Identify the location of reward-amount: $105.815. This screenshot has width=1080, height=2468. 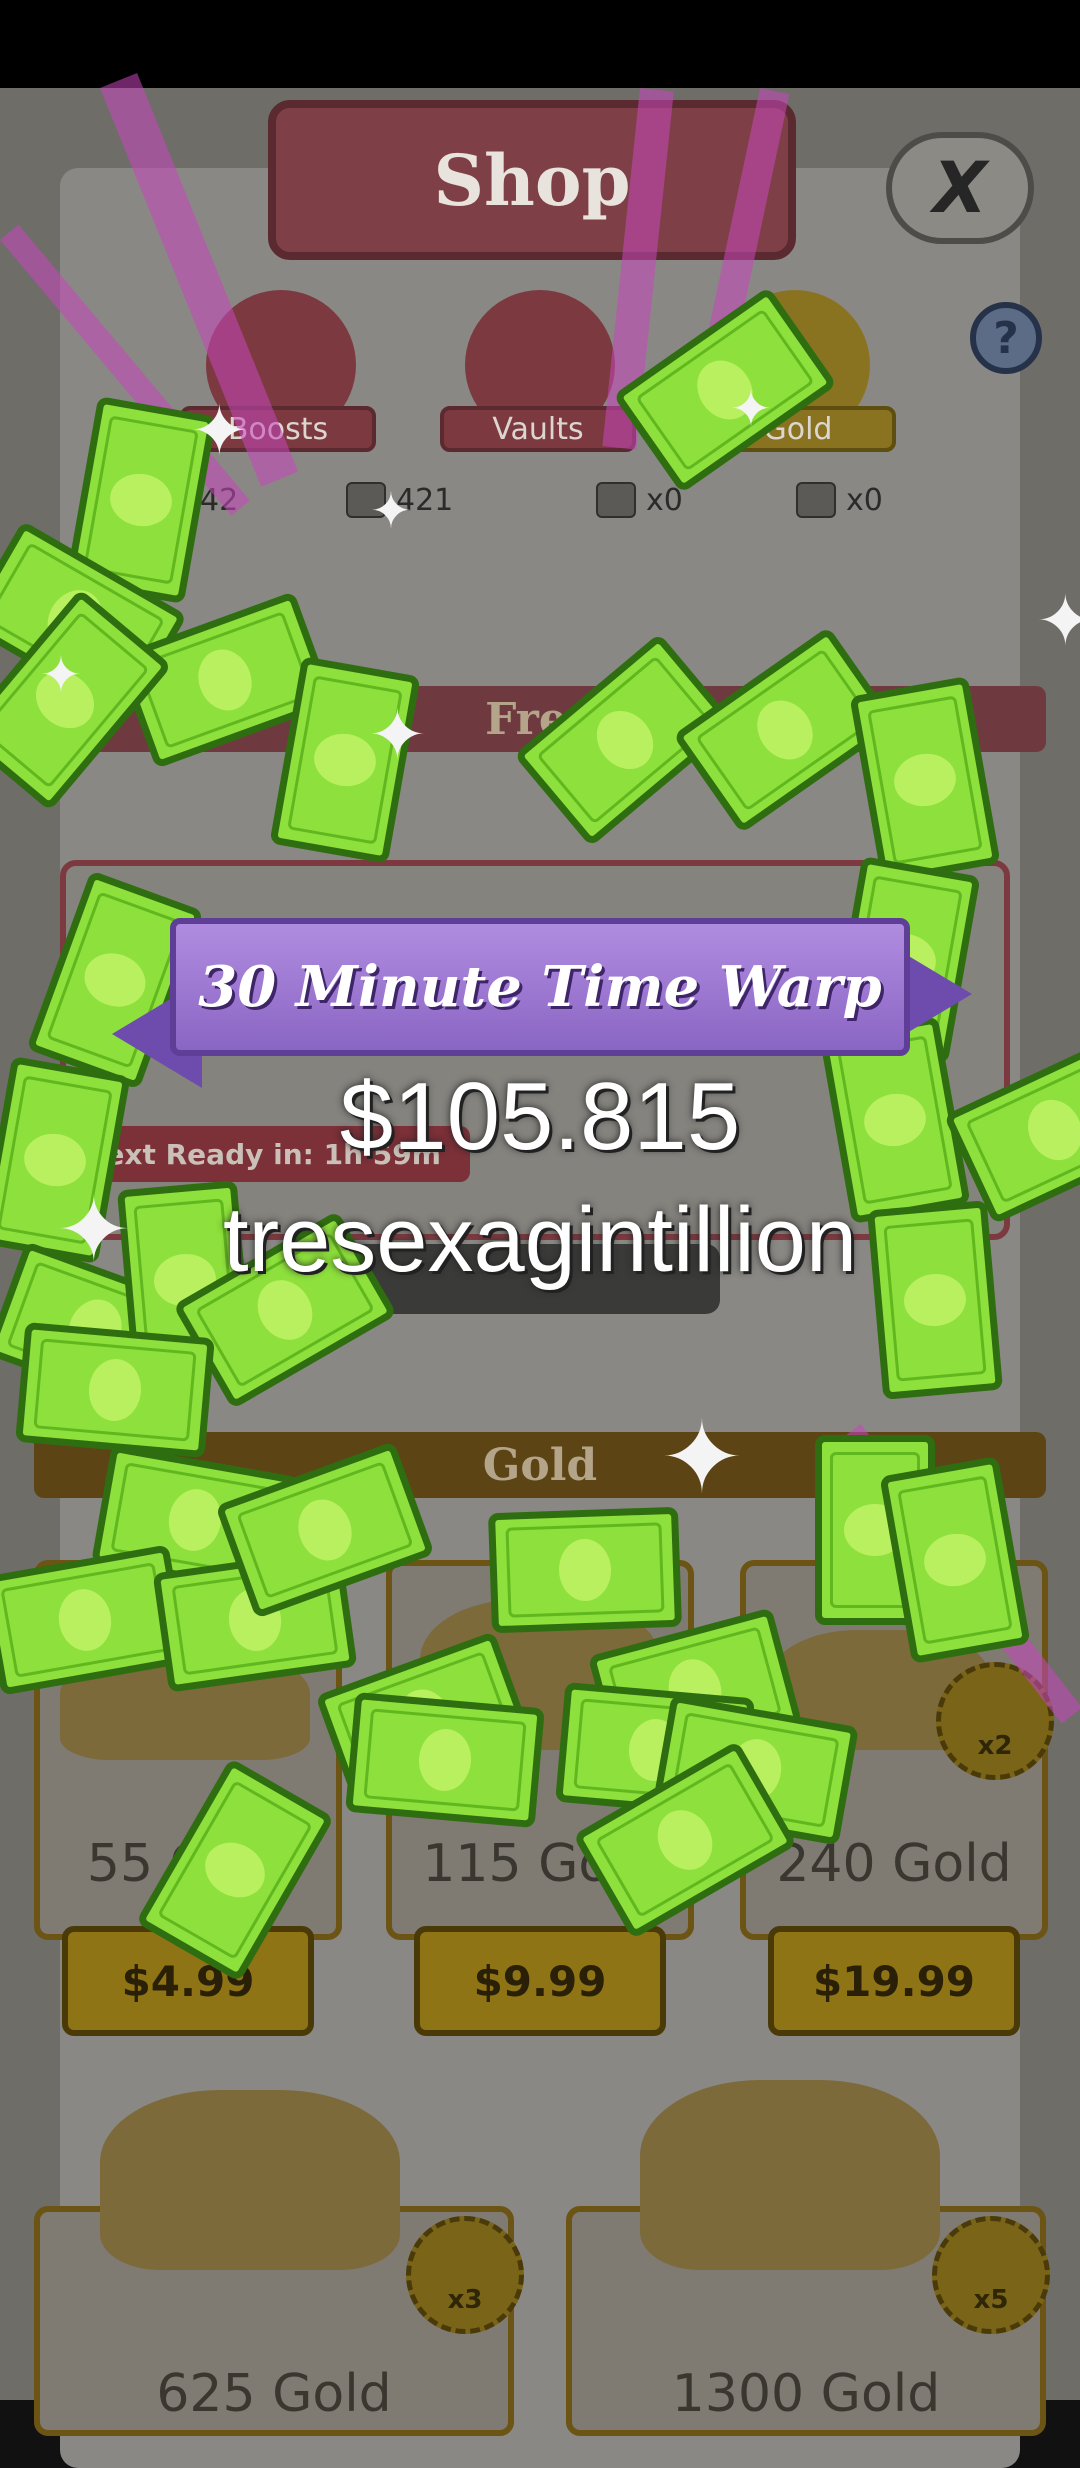
(540, 1116).